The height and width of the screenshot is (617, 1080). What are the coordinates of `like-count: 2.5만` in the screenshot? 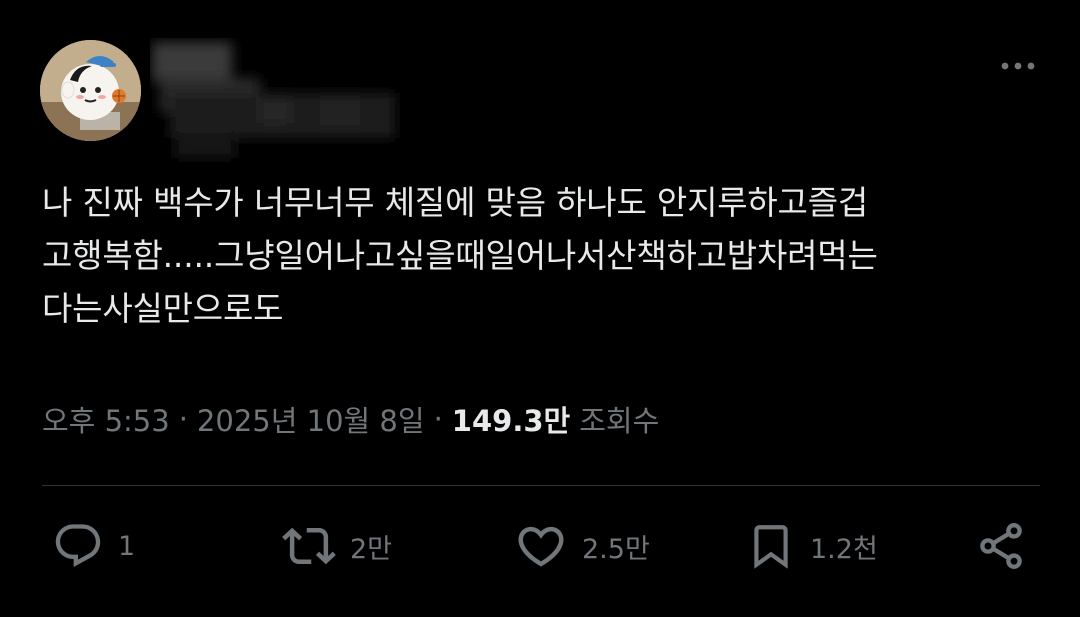 It's located at (616, 549).